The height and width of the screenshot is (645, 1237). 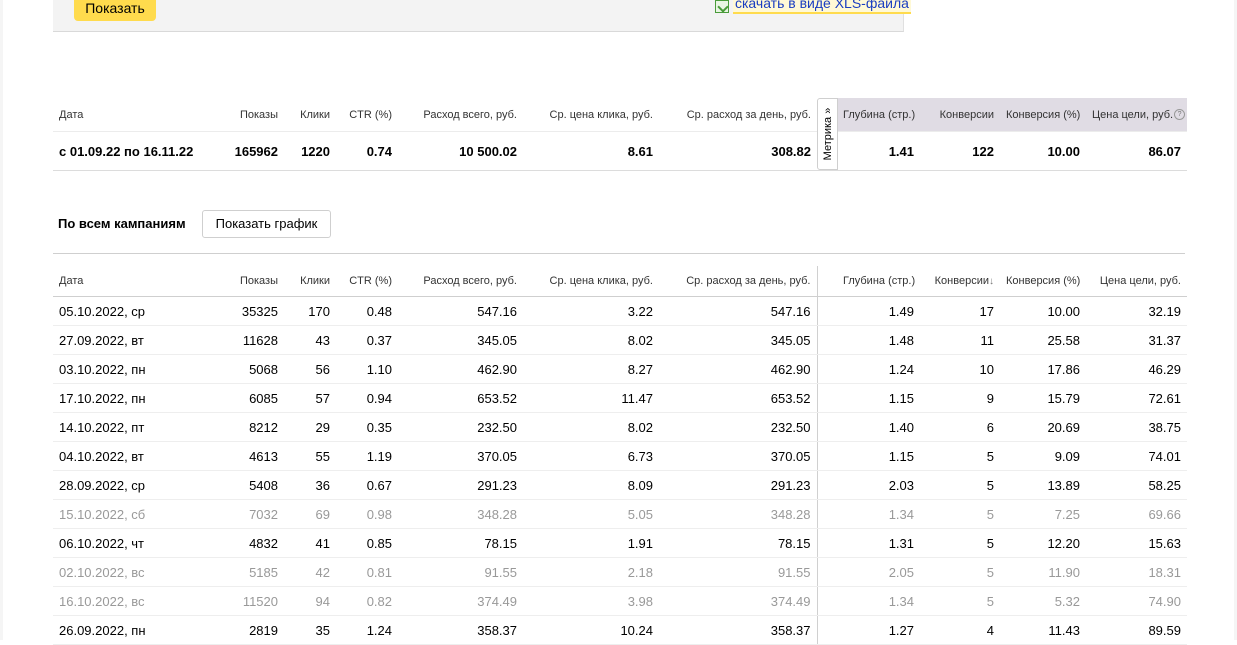 What do you see at coordinates (1043, 456) in the screenshot?
I see `cell-convp: 9.09` at bounding box center [1043, 456].